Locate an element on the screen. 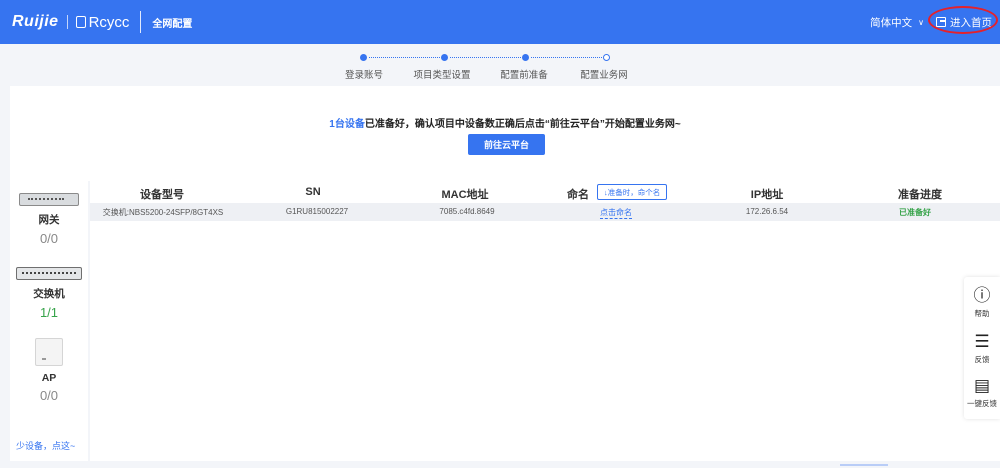 Image resolution: width=1000 pixels, height=468 pixels. header-actions: 简体中文 ∨ 进入首页 is located at coordinates (935, 22).